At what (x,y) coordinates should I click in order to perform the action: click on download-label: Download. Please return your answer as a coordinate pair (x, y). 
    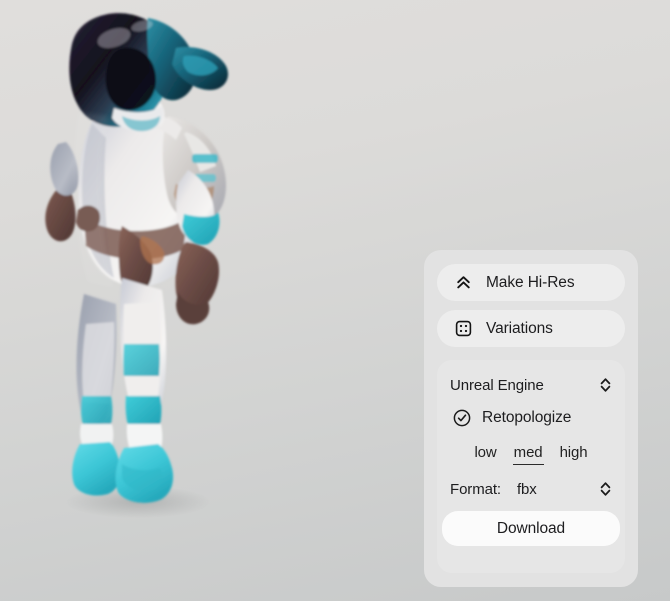
    Looking at the image, I should click on (531, 528).